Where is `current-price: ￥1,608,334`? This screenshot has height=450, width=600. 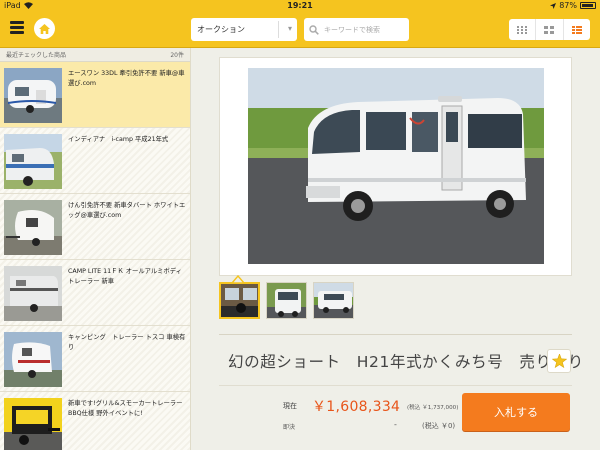 current-price: ￥1,608,334 is located at coordinates (356, 407).